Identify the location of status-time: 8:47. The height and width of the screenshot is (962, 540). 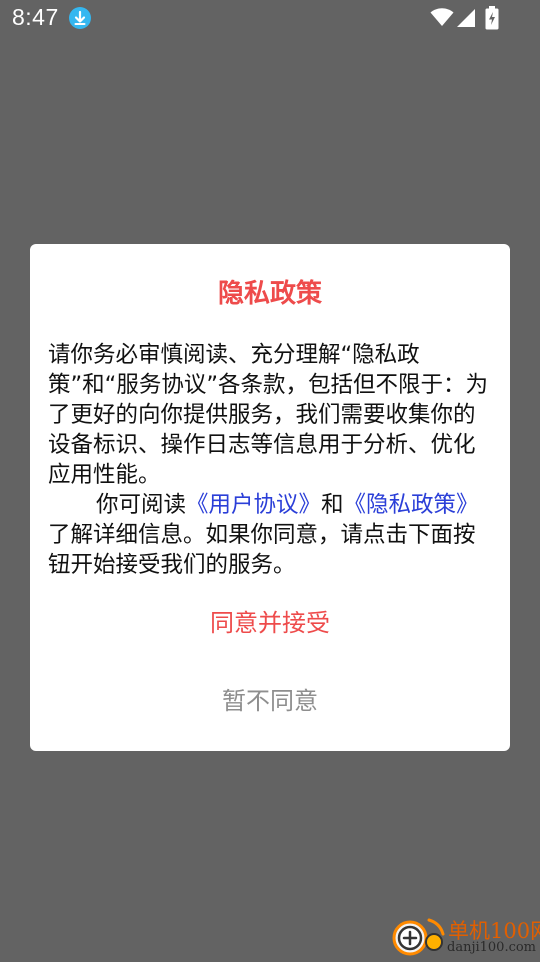
(35, 17).